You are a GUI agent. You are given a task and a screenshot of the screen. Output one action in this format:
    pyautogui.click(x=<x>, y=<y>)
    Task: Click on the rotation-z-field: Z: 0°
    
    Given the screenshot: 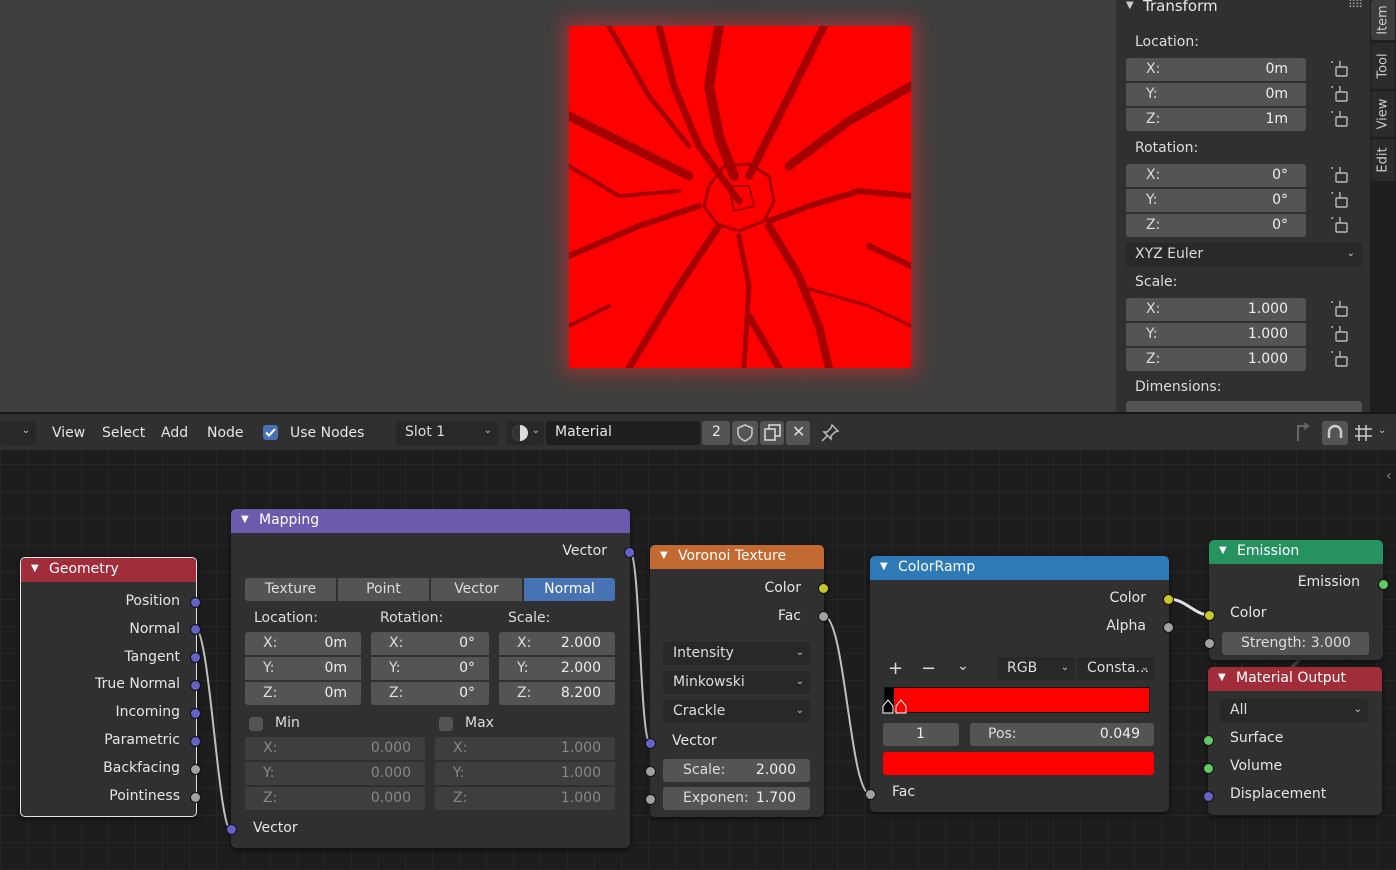 What is the action you would take?
    pyautogui.click(x=430, y=693)
    